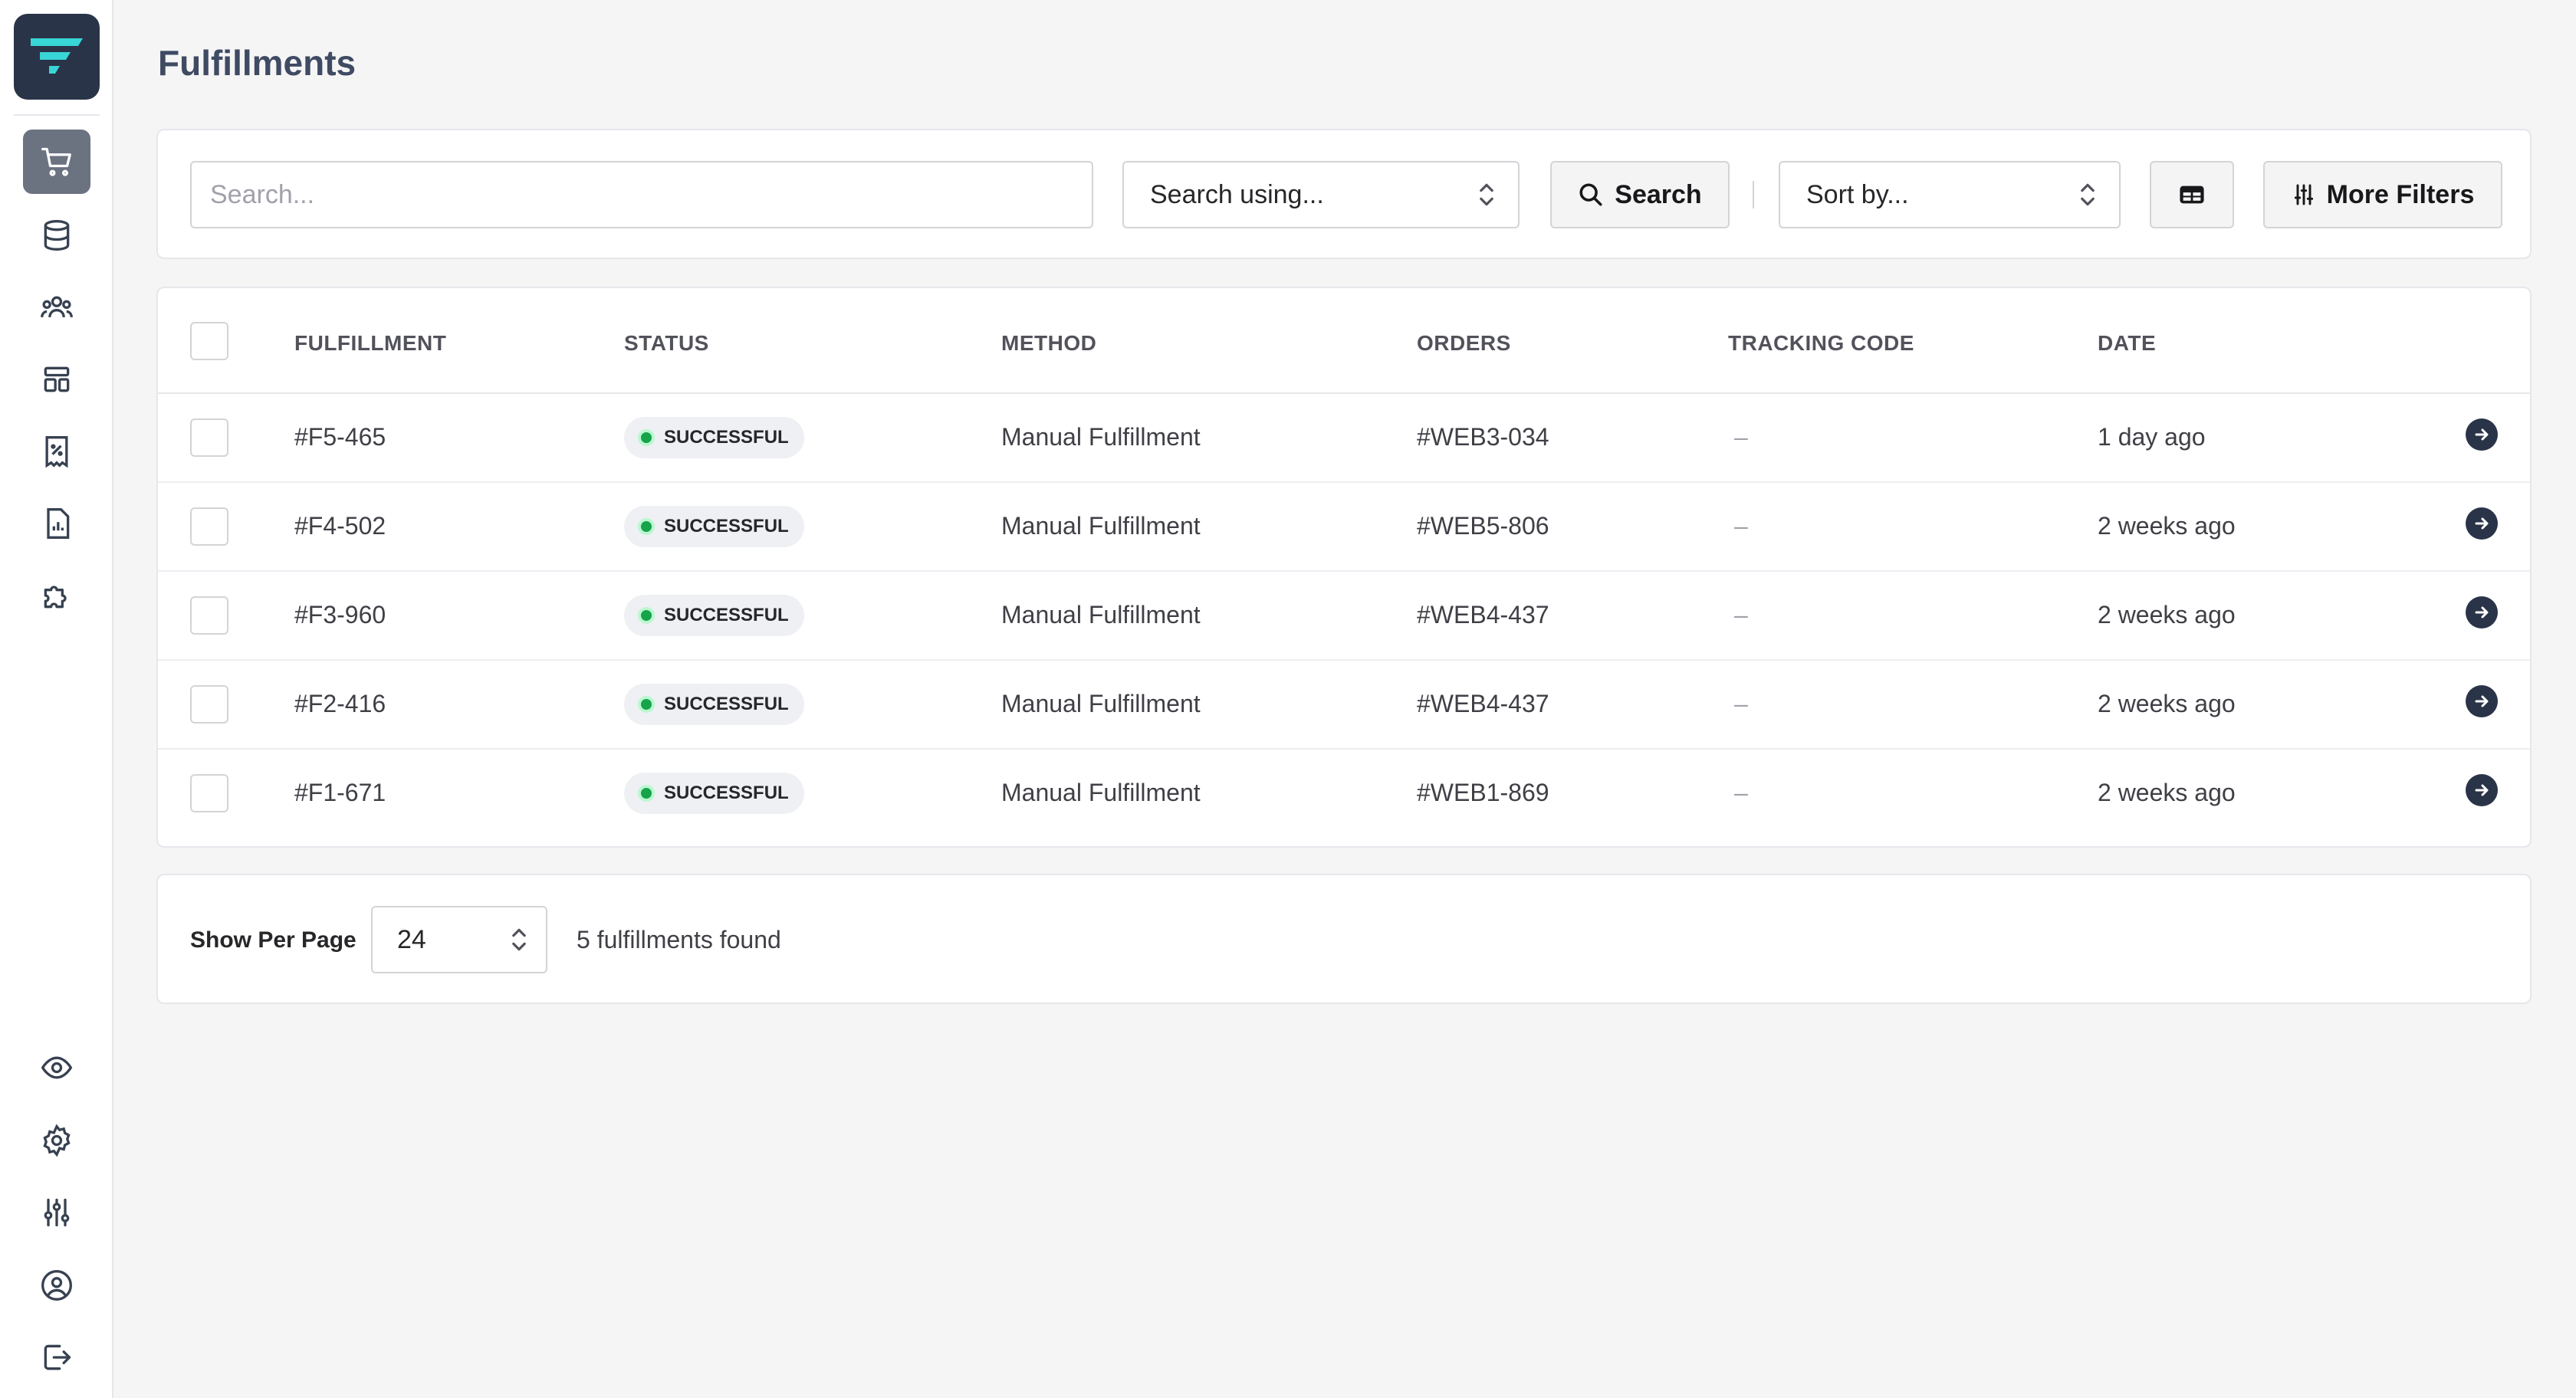  What do you see at coordinates (57, 1357) in the screenshot?
I see `nav-logout` at bounding box center [57, 1357].